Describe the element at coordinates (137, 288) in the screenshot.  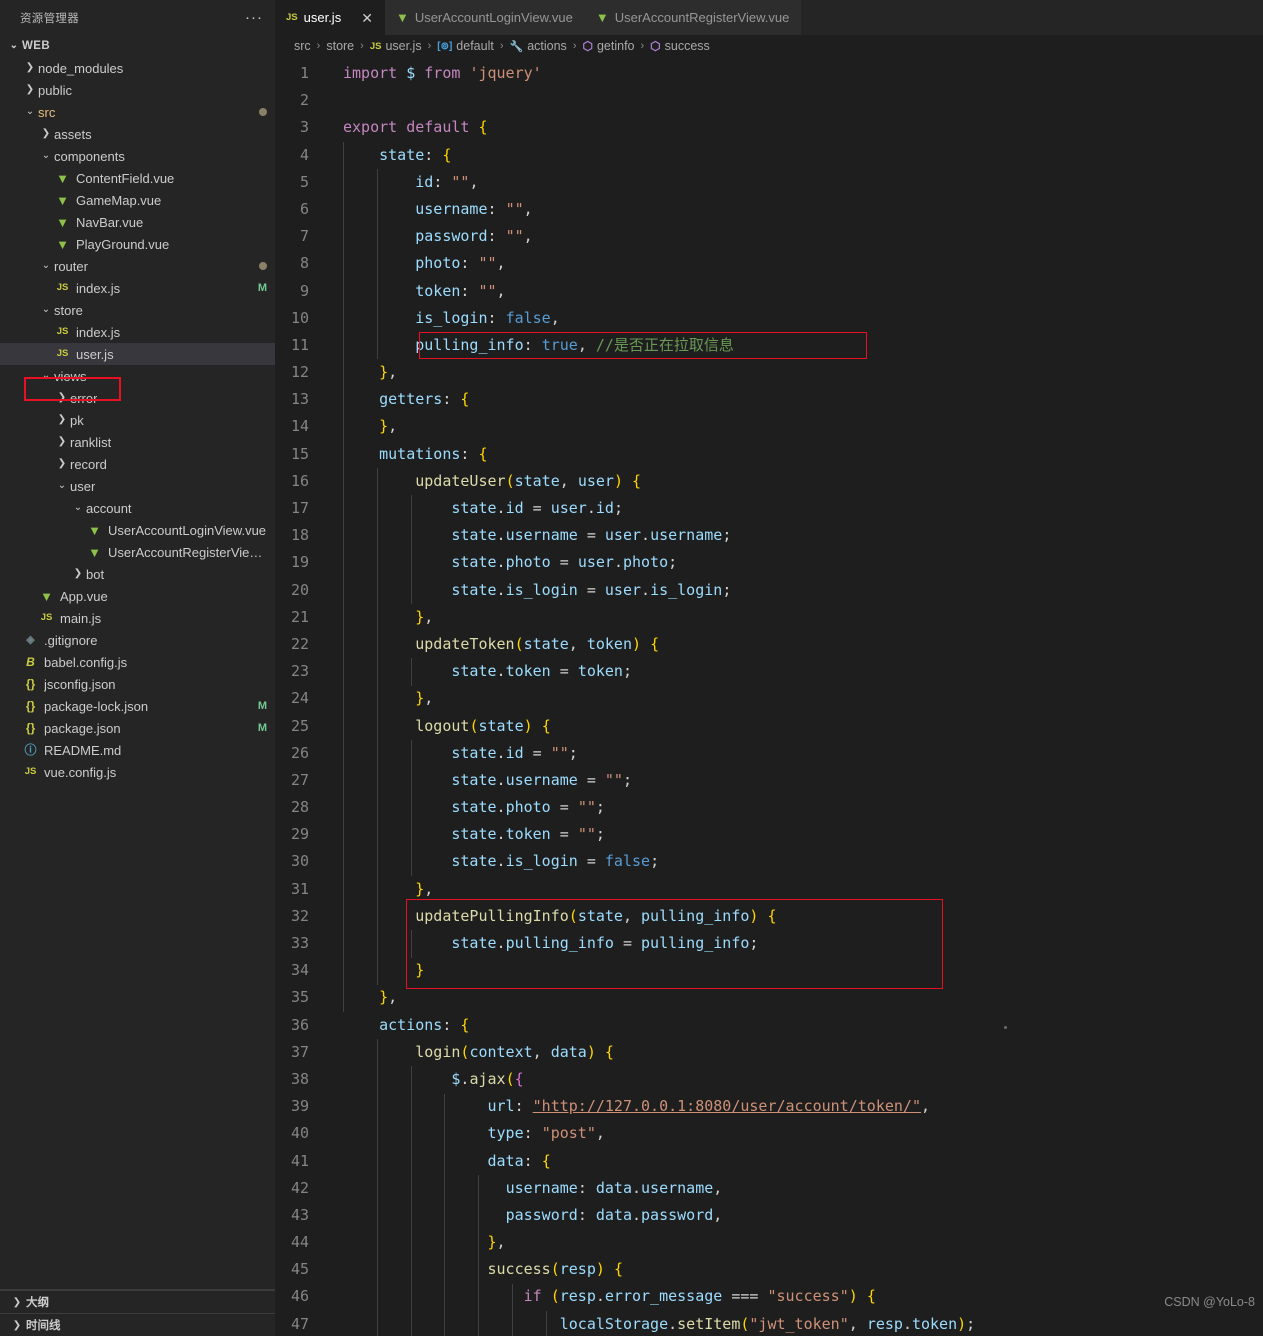
I see `tree-item-index-js: JS index.js M` at that location.